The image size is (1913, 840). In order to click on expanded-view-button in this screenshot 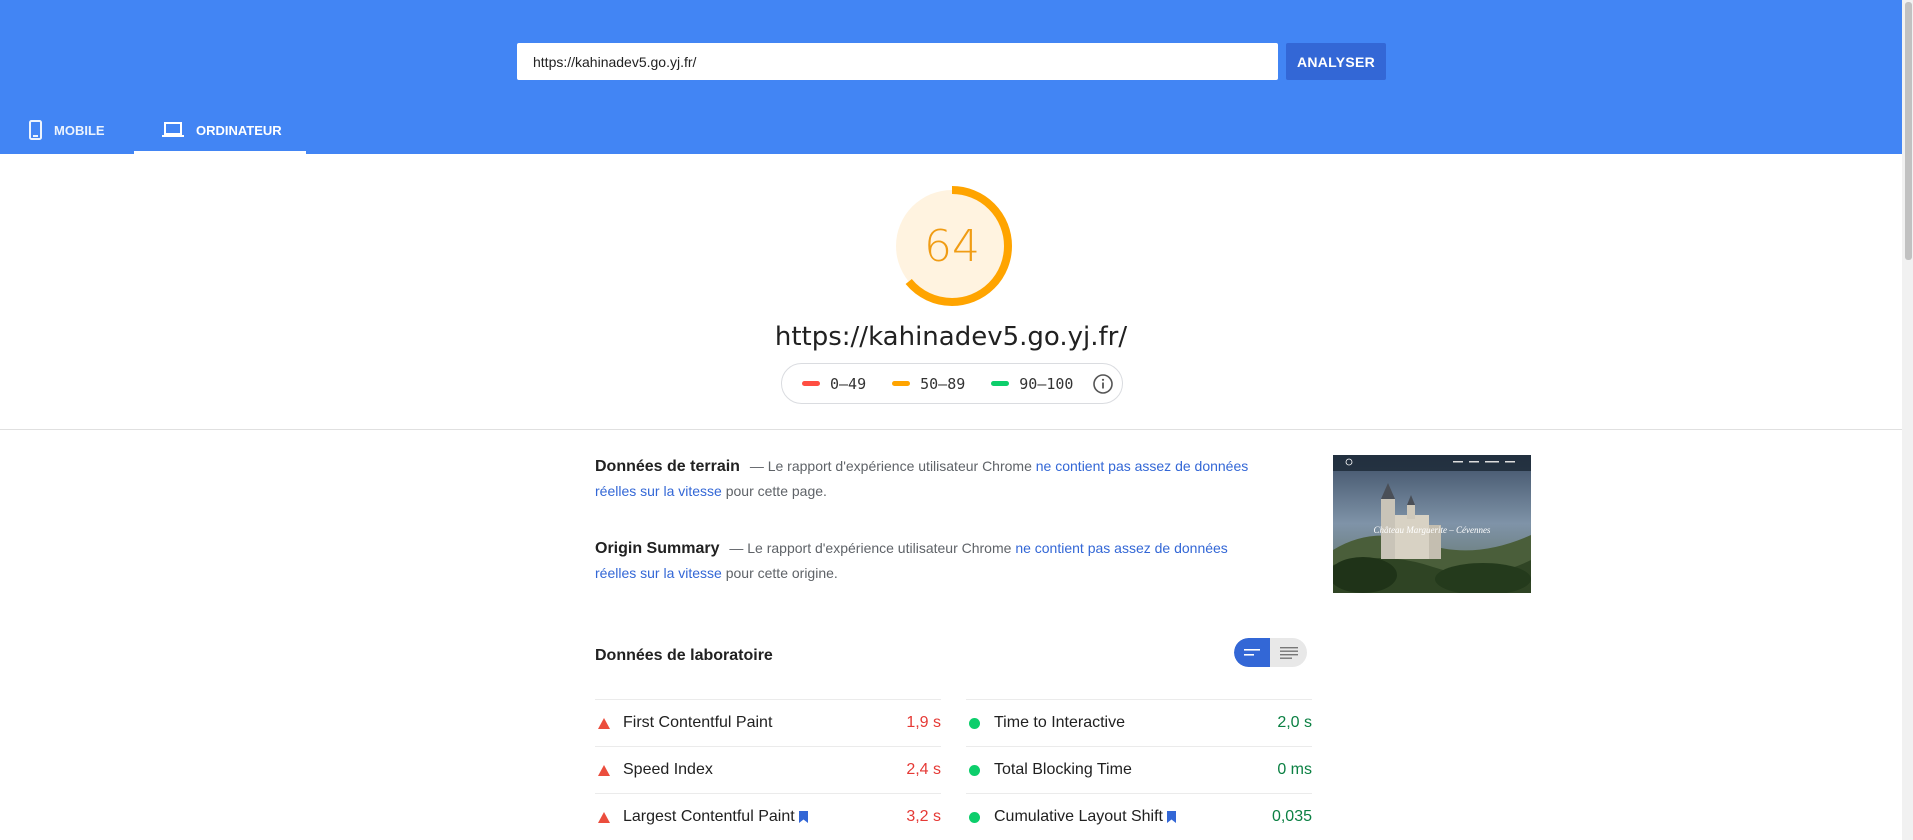, I will do `click(1288, 652)`.